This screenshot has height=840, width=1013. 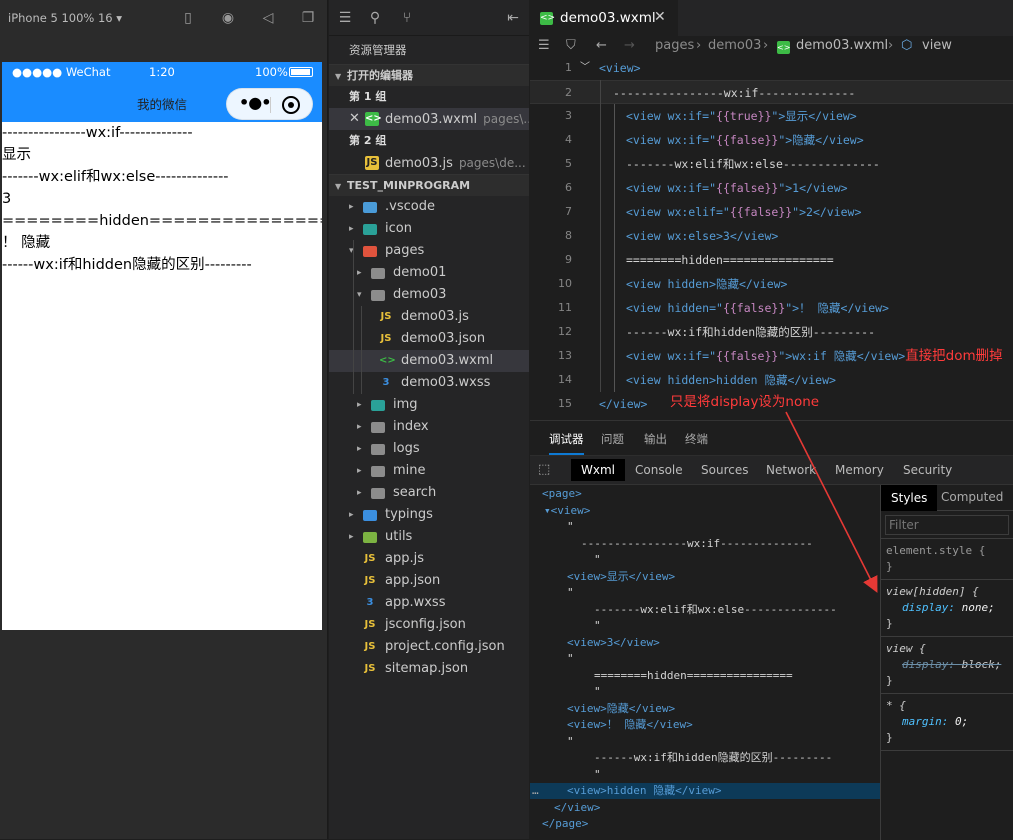 I want to click on back-arrow-icon: ←, so click(x=601, y=45).